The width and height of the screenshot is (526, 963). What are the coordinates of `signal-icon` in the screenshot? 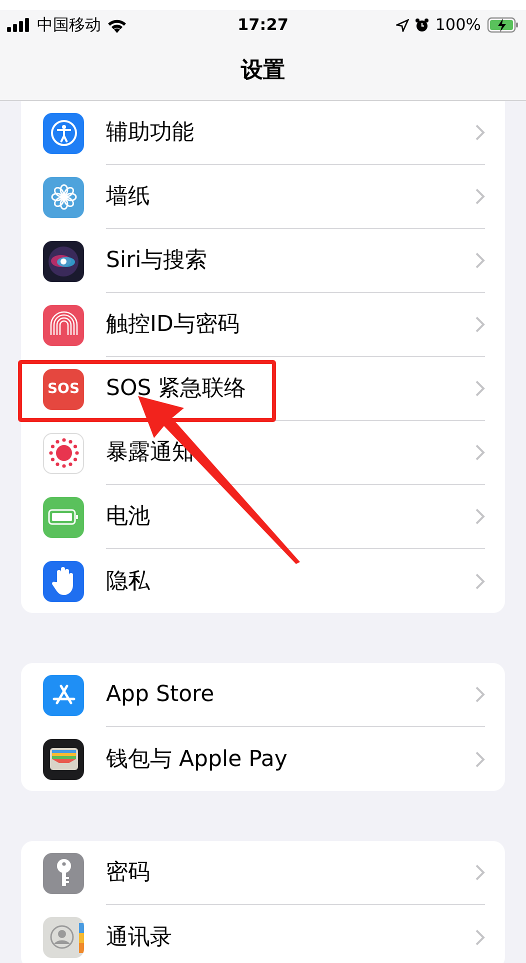 It's located at (19, 25).